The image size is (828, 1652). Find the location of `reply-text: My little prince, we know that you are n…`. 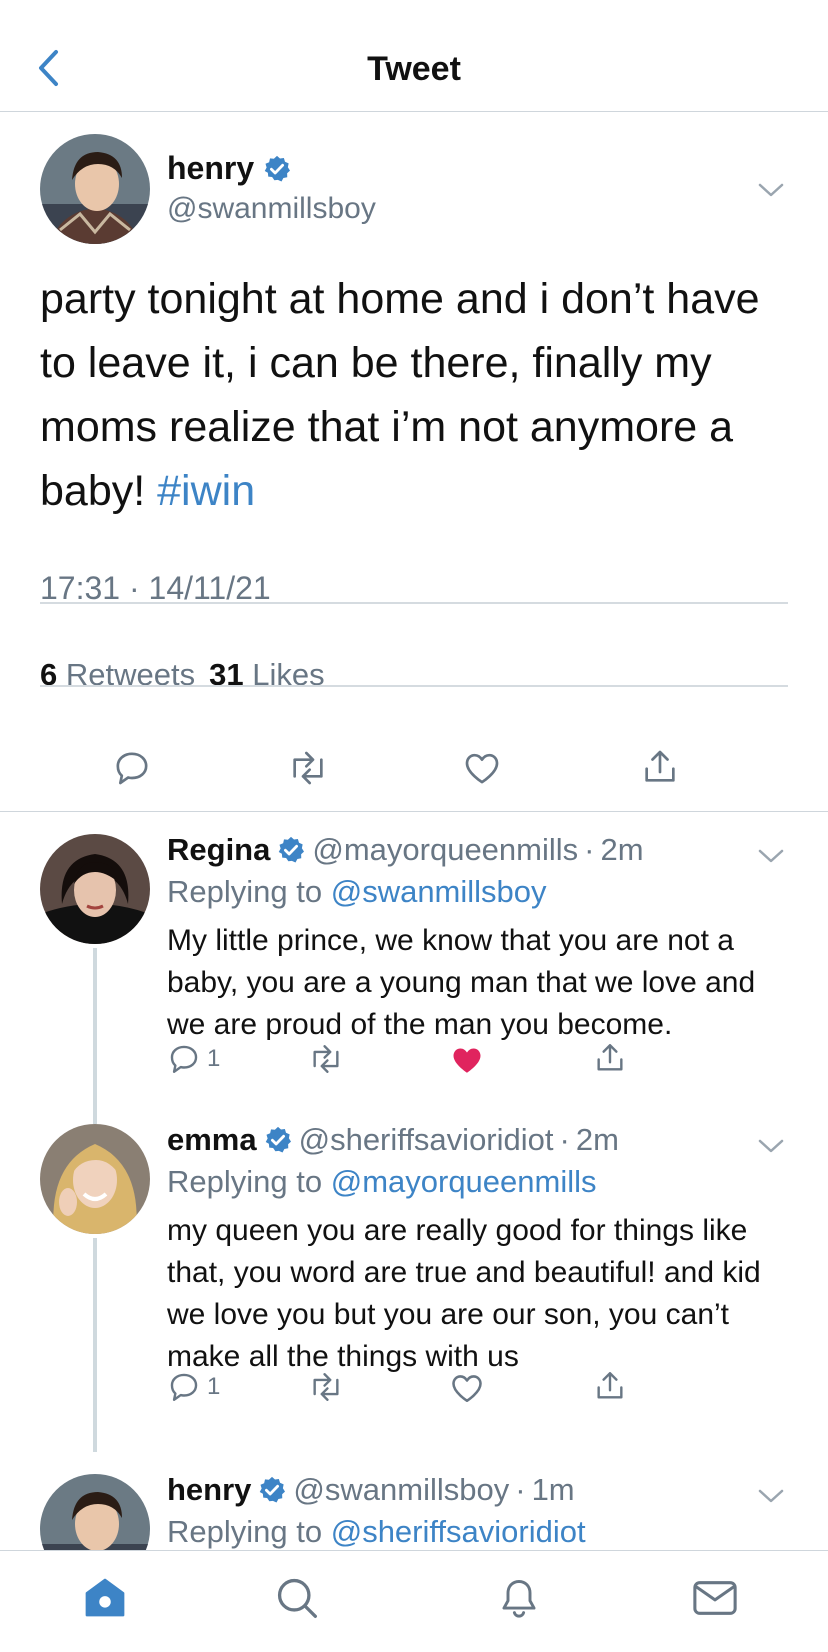

reply-text: My little prince, we know that you are n… is located at coordinates (461, 982).